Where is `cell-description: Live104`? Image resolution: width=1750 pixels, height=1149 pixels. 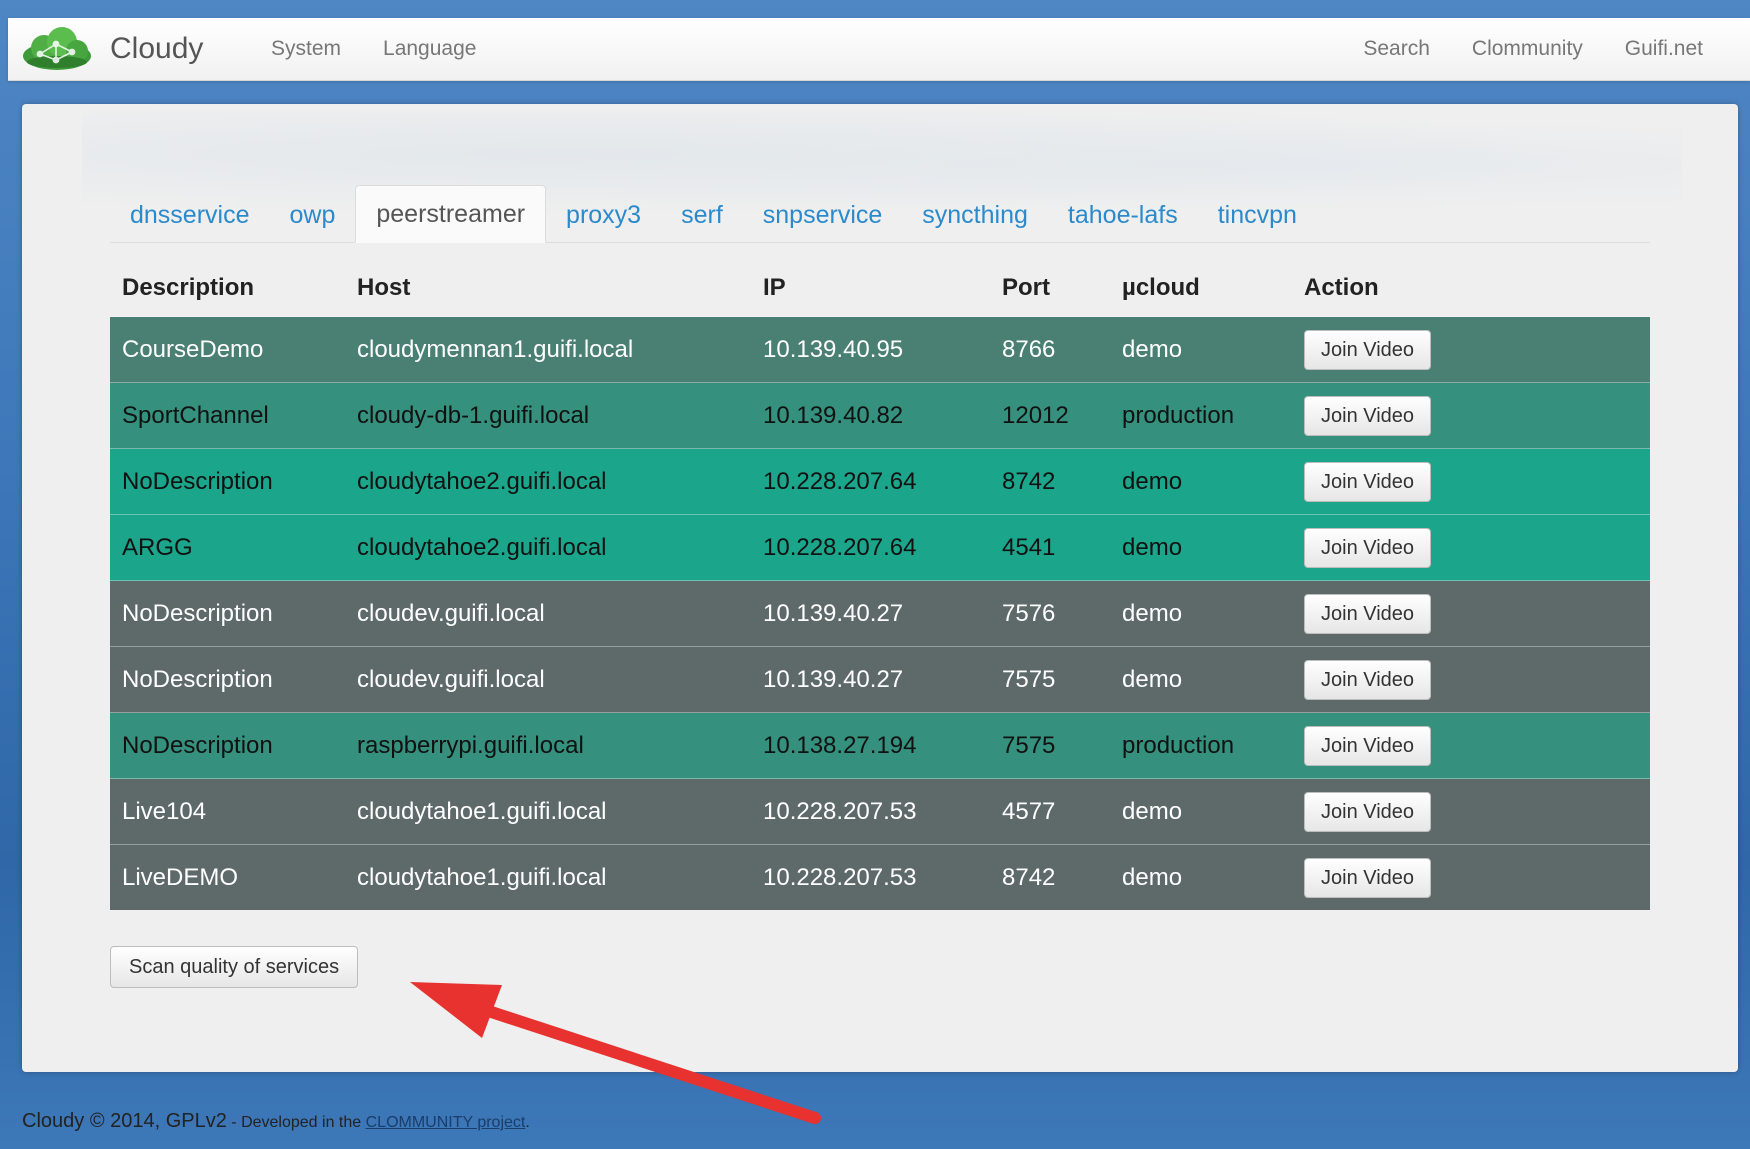
cell-description: Live104 is located at coordinates (227, 811).